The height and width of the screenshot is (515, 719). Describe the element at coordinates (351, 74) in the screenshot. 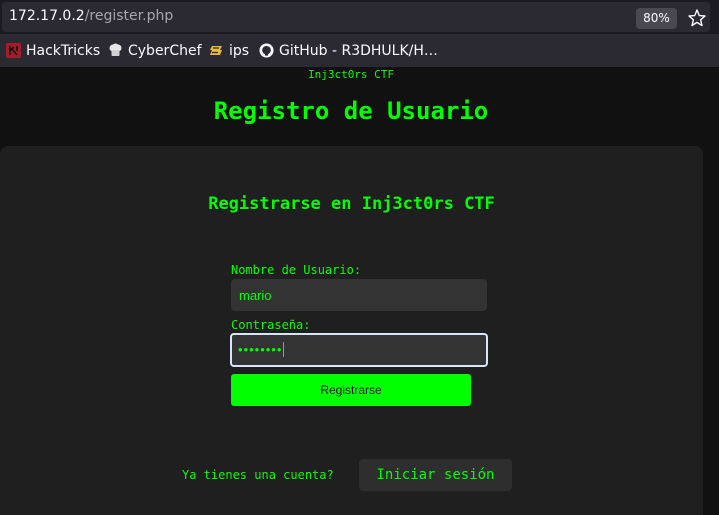

I see `site-brand: Inj3ct0rs CTF` at that location.